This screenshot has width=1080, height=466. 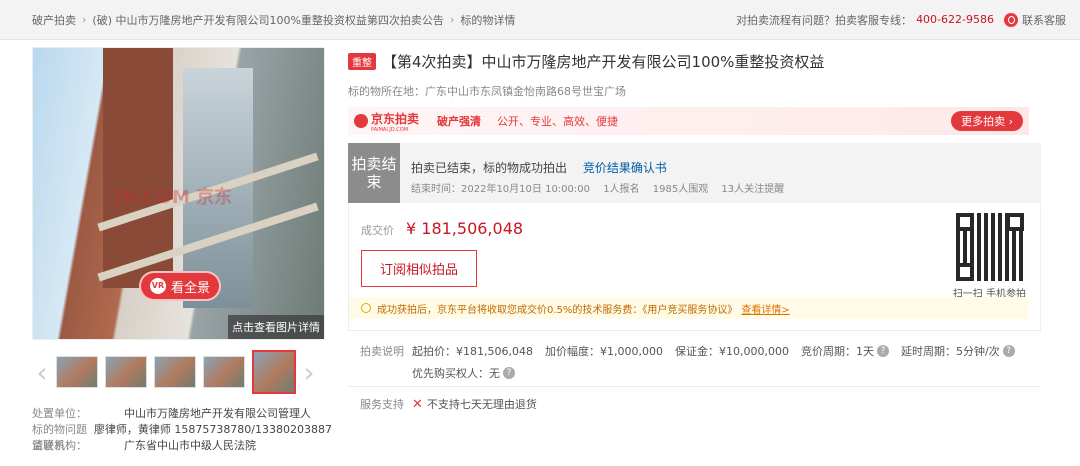 I want to click on customer-service-icon, so click(x=1011, y=19).